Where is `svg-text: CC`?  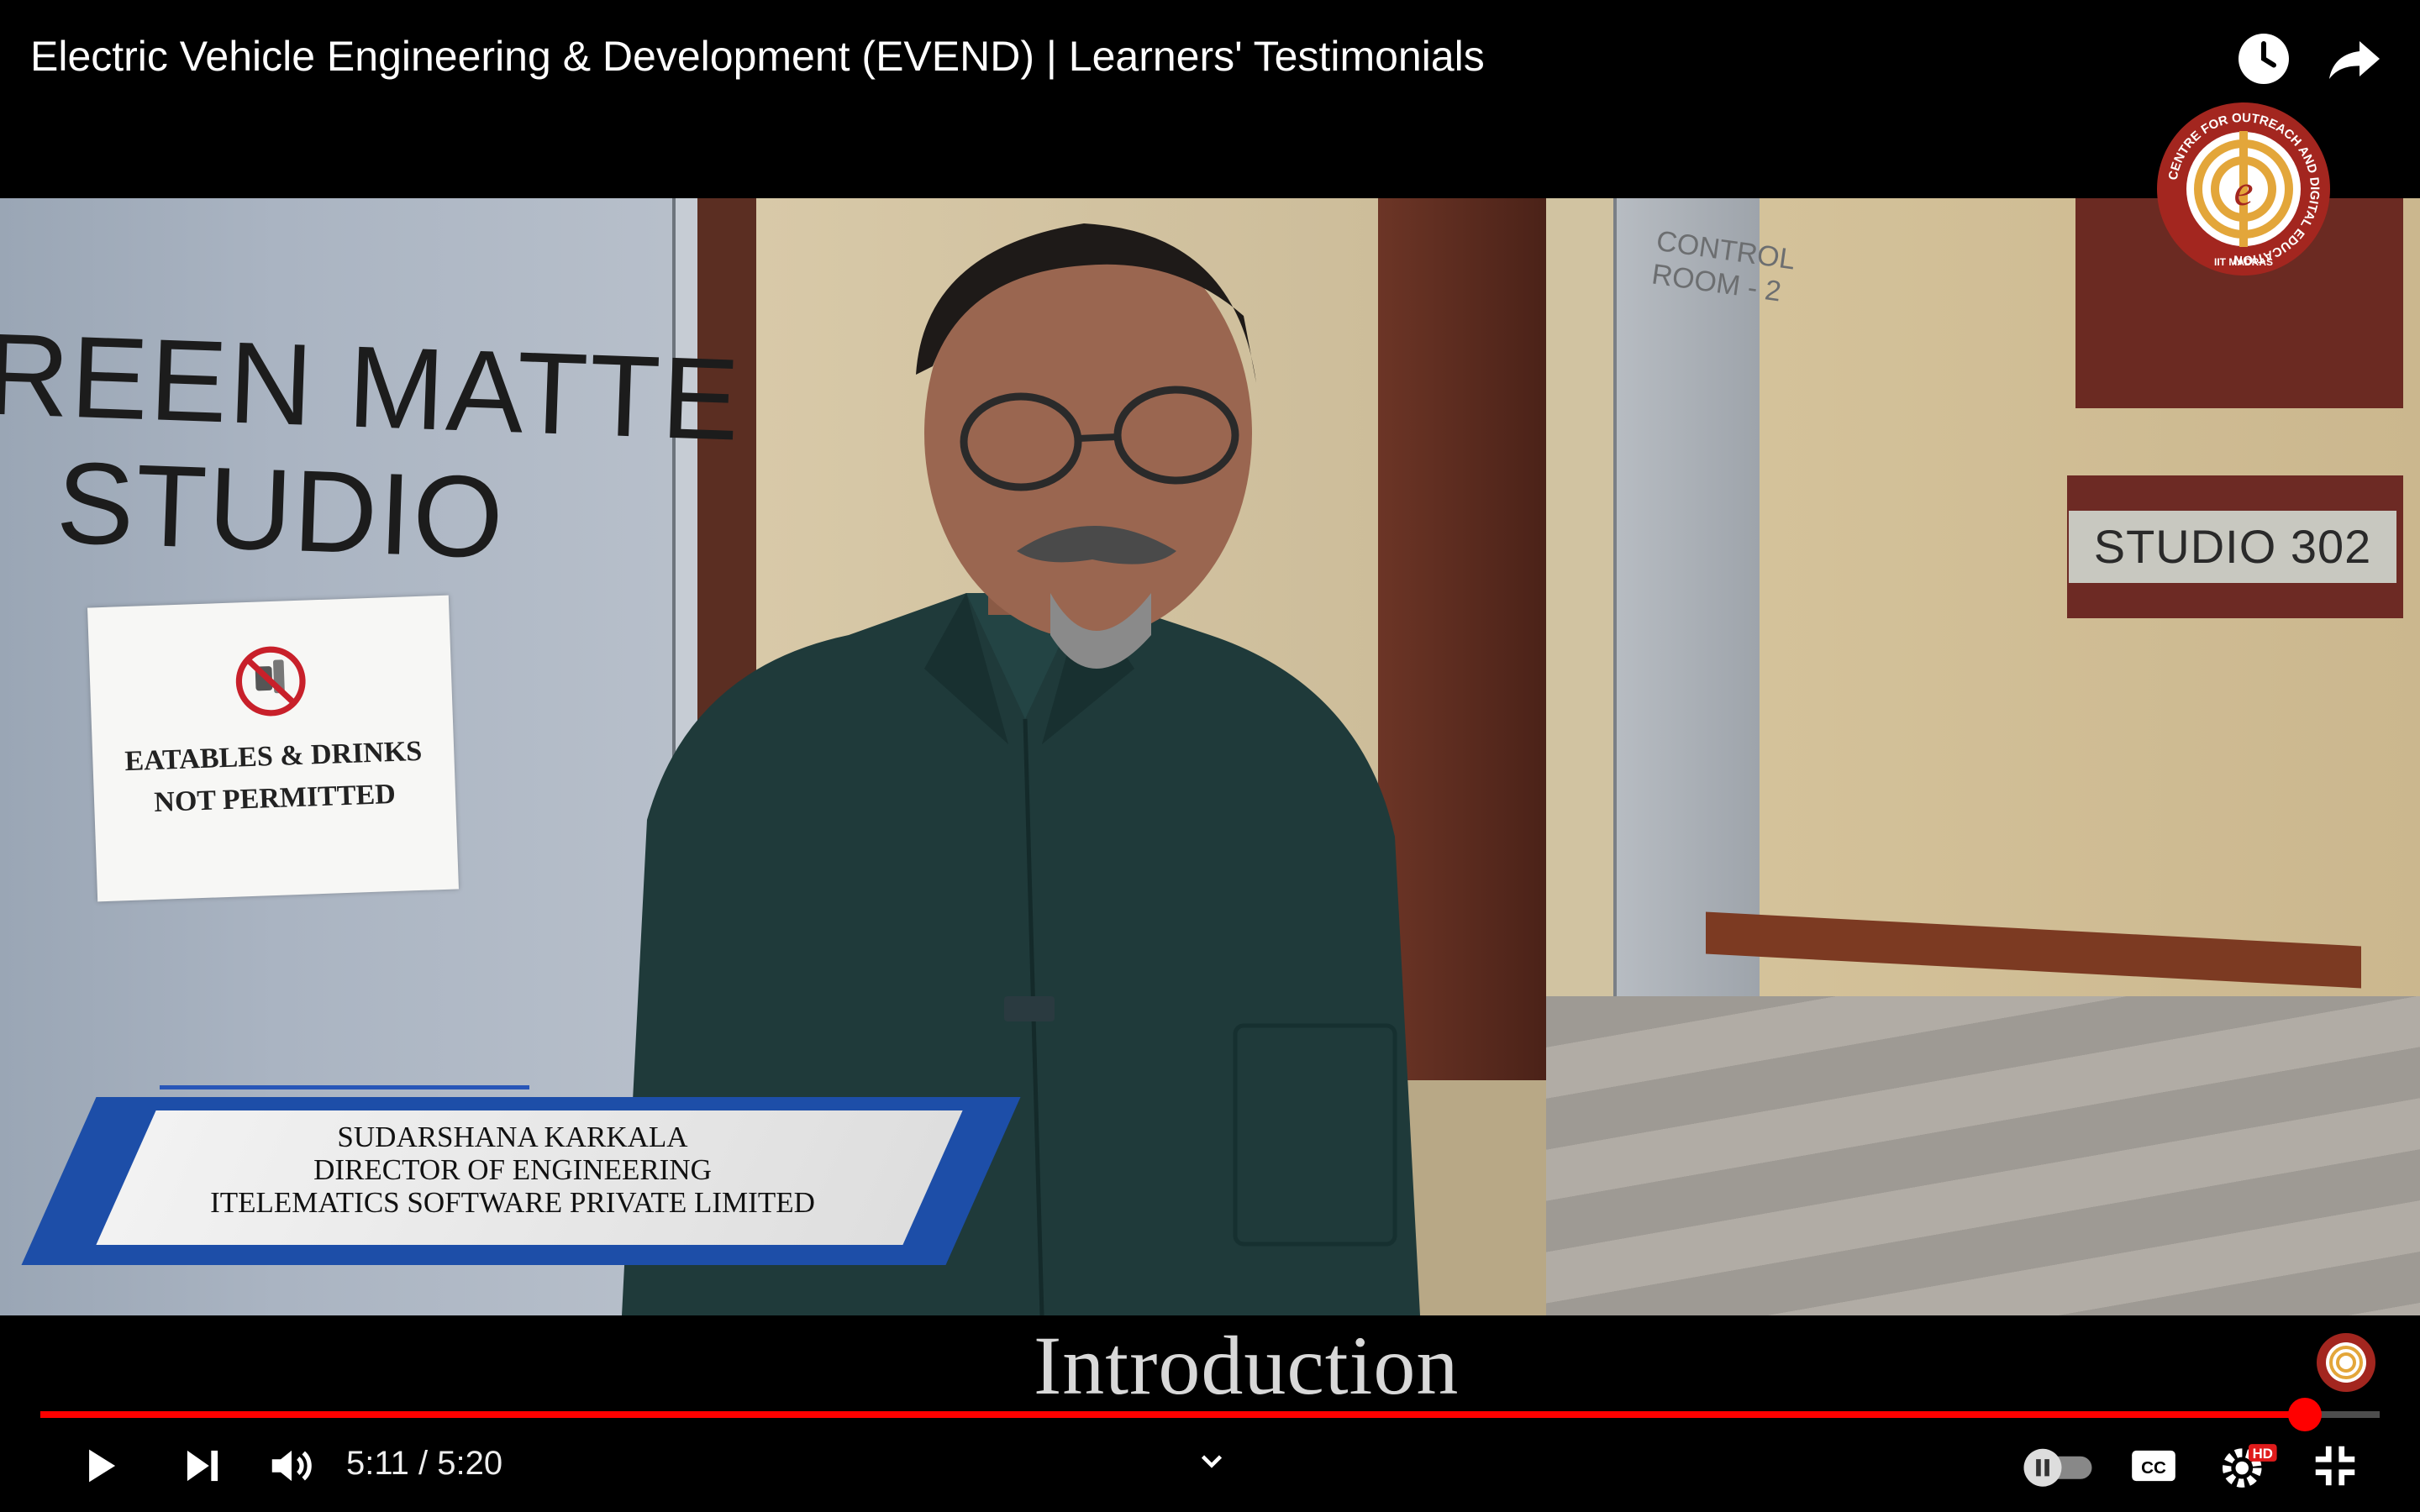
svg-text: CC is located at coordinates (2153, 1468).